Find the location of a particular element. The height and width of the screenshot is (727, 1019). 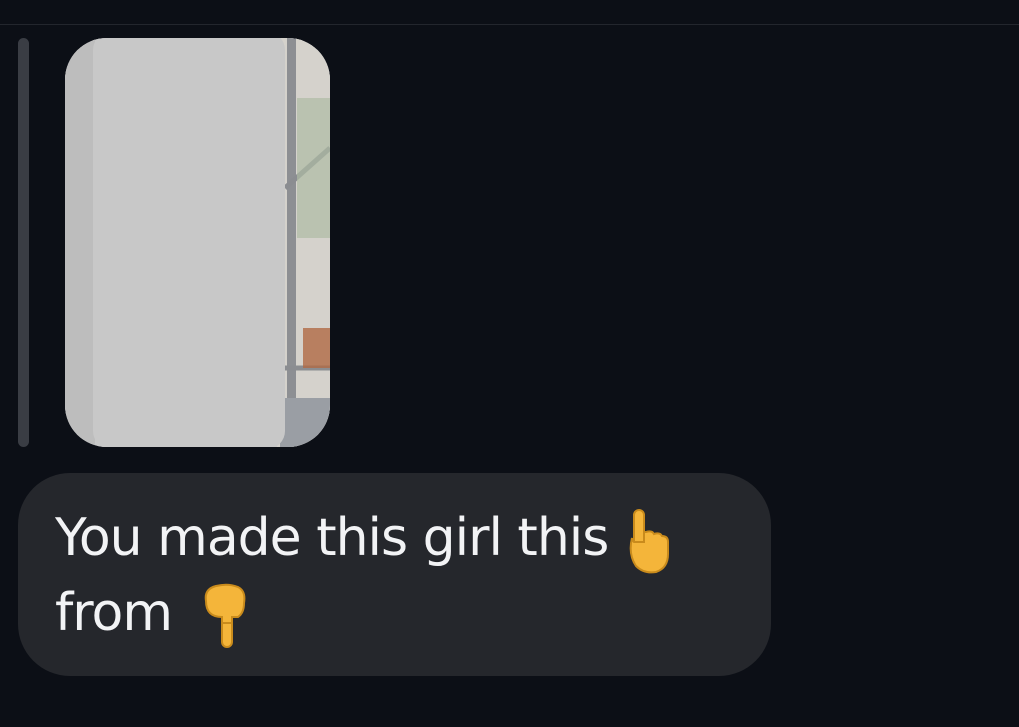

media-thumbnail is located at coordinates (197, 242).